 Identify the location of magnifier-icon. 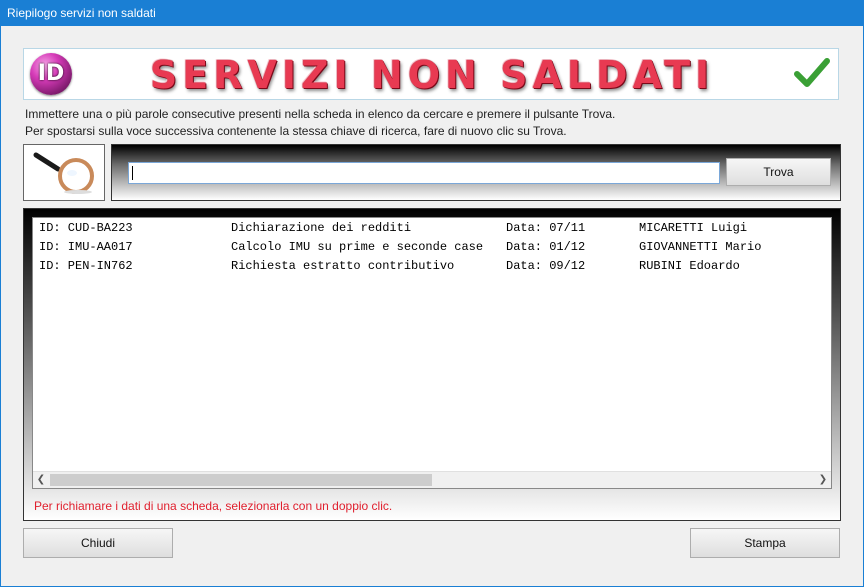
(63, 173).